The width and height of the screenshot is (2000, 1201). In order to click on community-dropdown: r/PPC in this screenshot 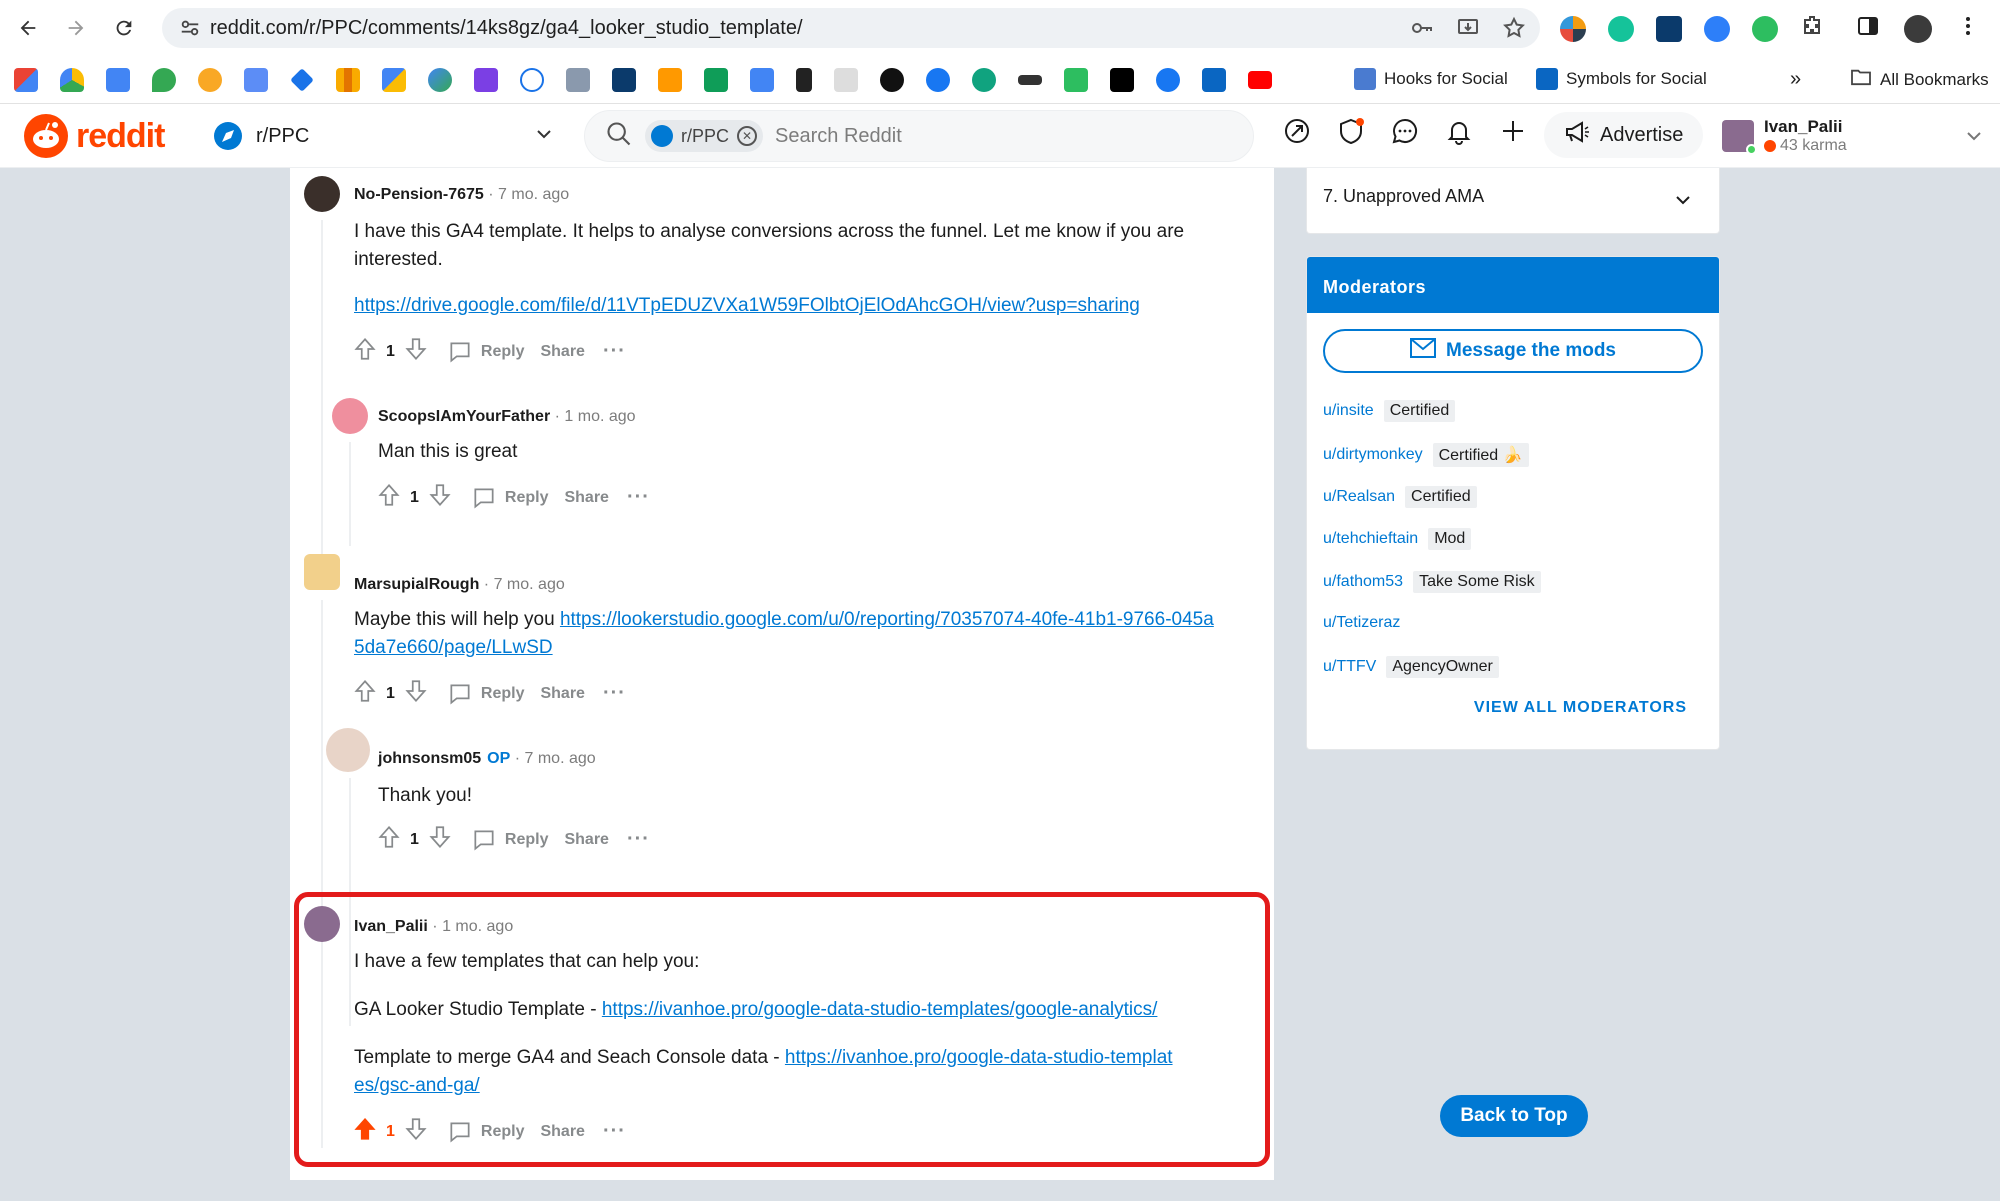, I will do `click(384, 136)`.